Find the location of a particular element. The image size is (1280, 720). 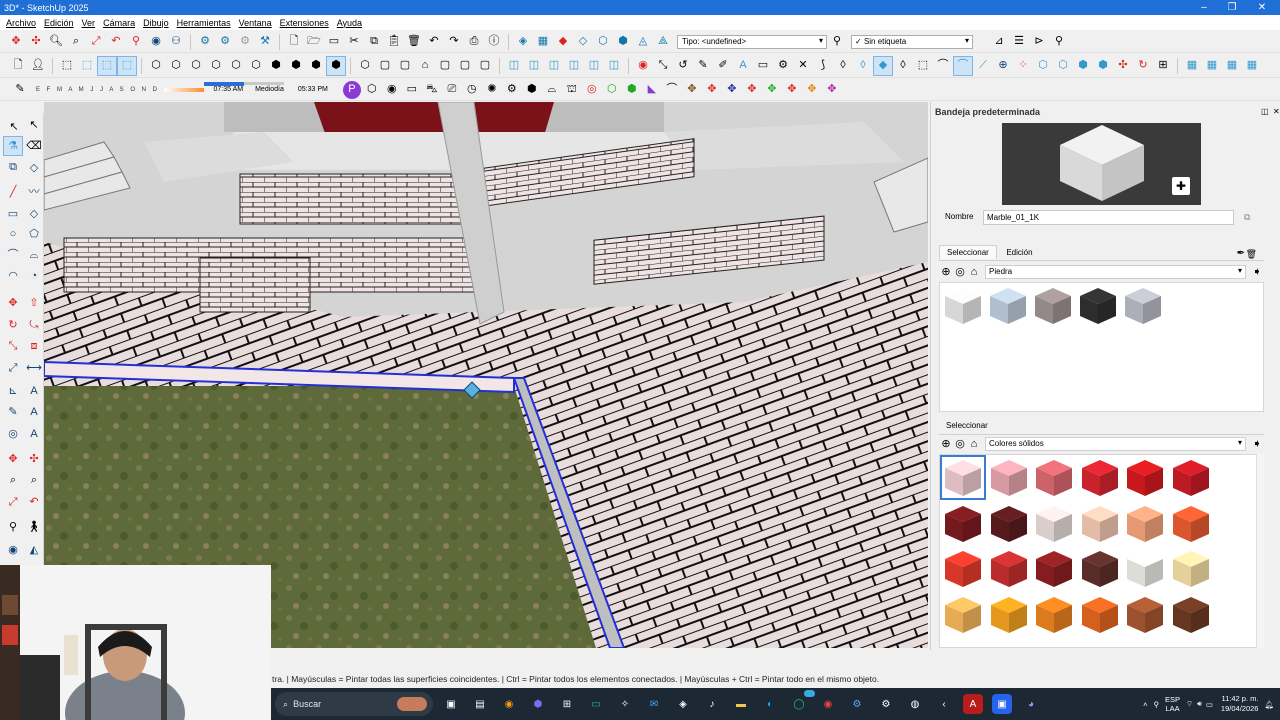

zoom-window-icon: ⌕ is located at coordinates (76, 42).